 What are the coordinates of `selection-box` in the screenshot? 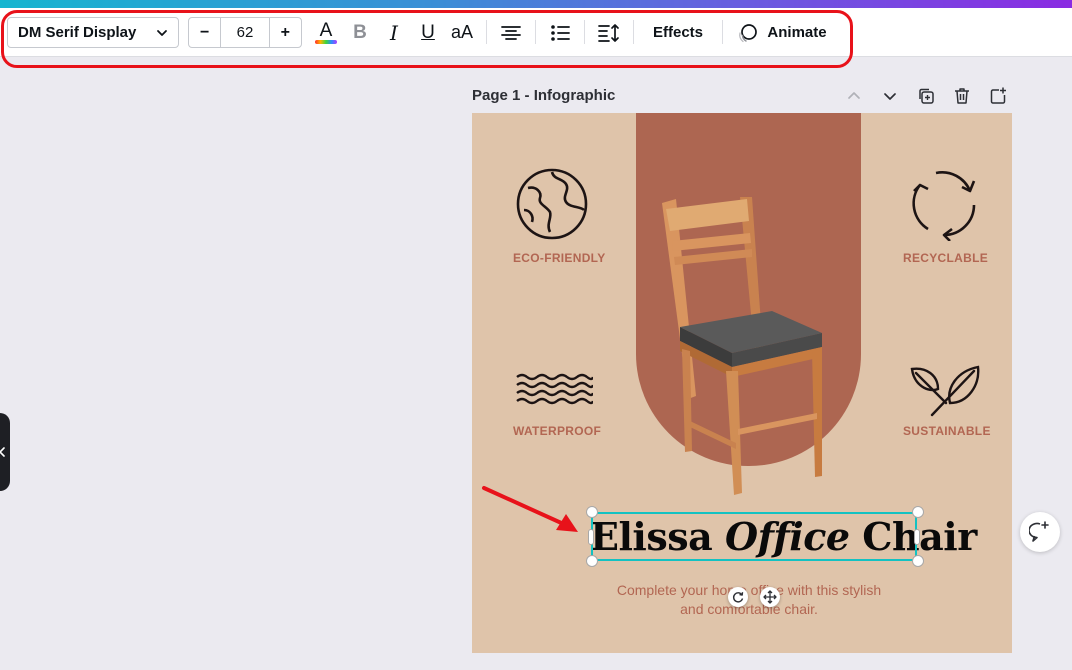 It's located at (754, 536).